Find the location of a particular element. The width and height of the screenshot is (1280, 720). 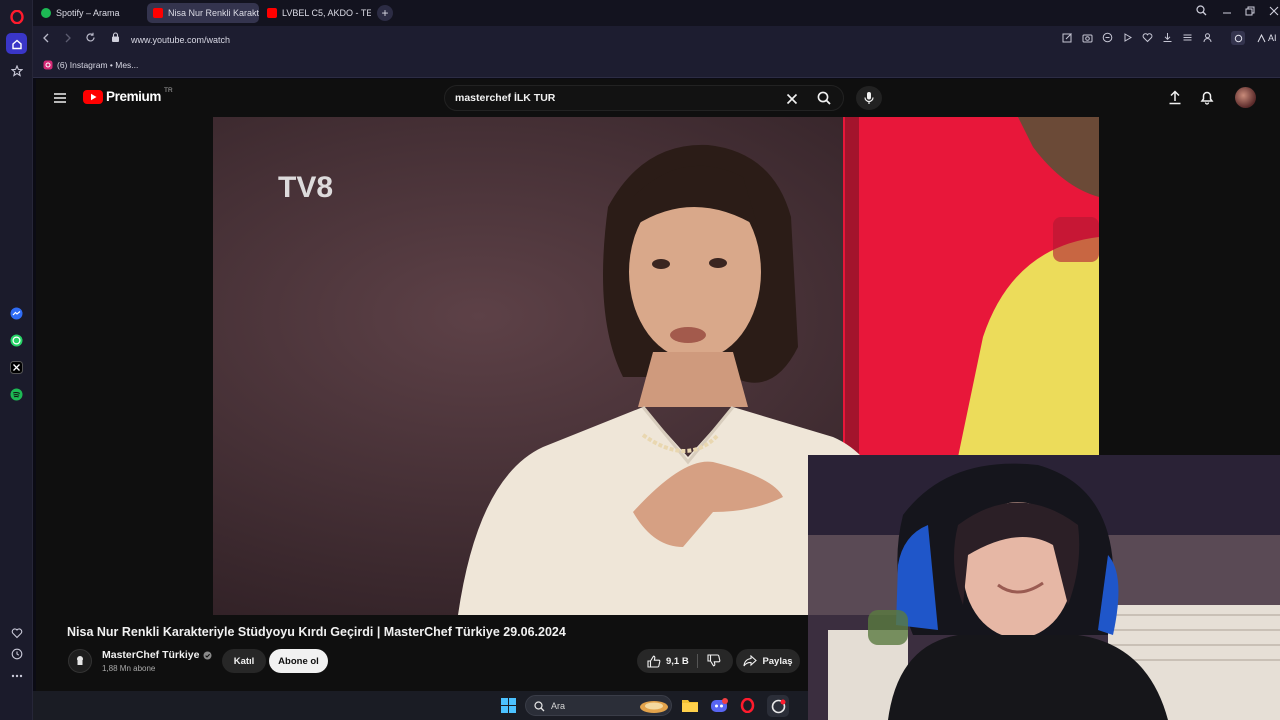

logo-text: Premium is located at coordinates (133, 96).